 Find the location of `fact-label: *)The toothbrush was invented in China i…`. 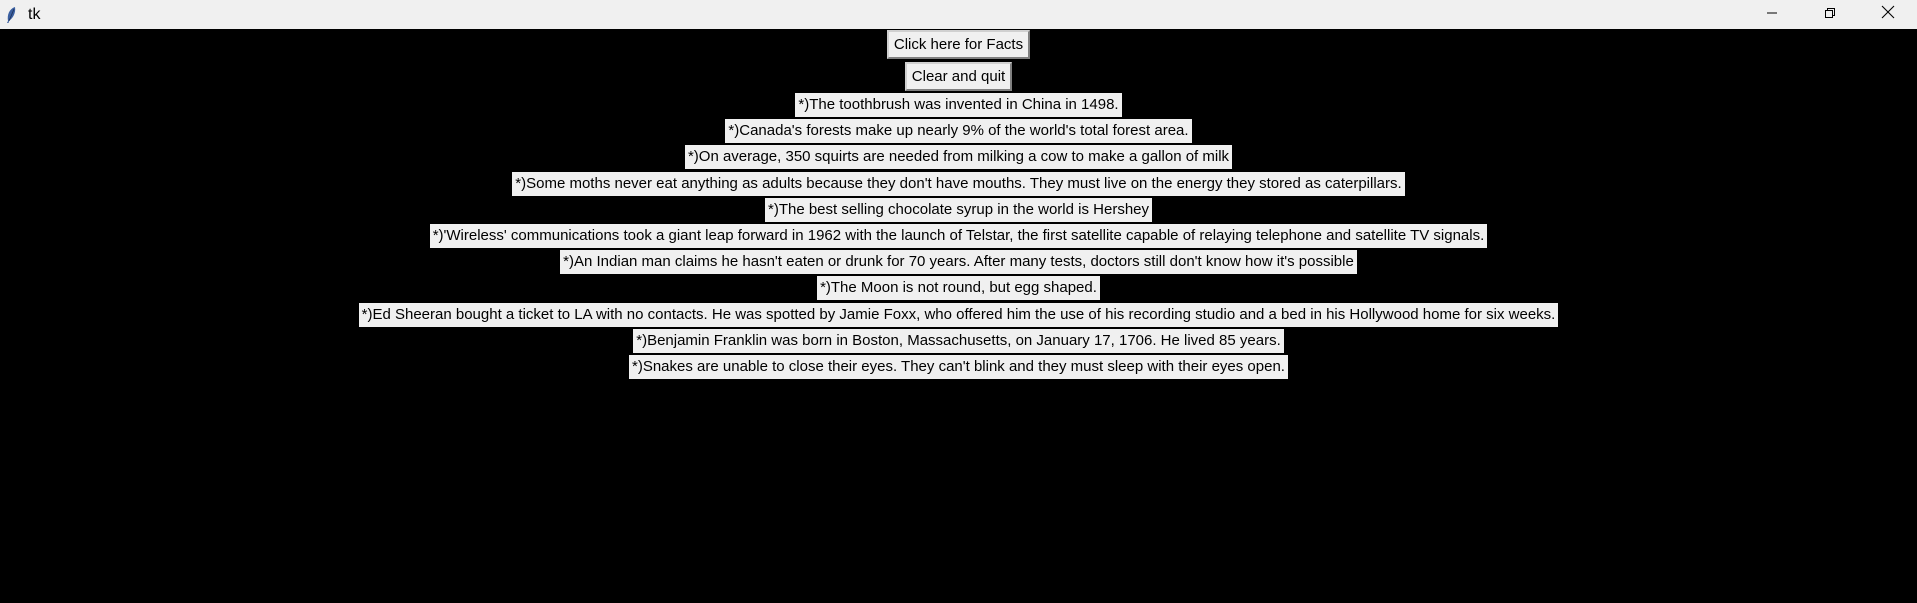

fact-label: *)The toothbrush was invented in China i… is located at coordinates (958, 105).